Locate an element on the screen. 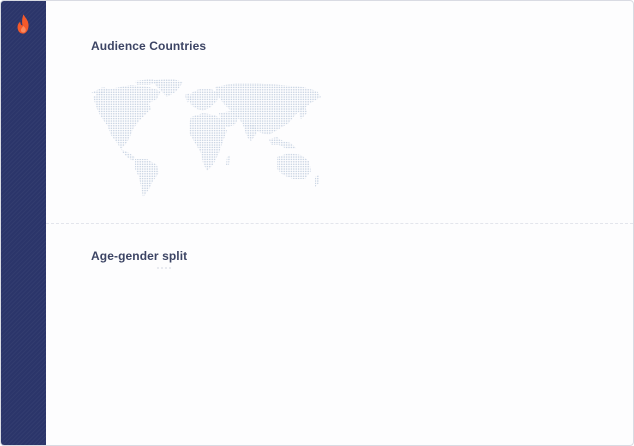 The width and height of the screenshot is (634, 446). sidebar is located at coordinates (23, 223).